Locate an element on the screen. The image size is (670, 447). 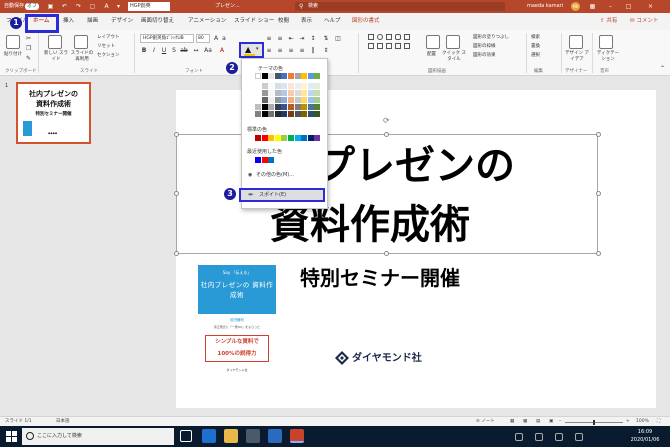
rectangle-shape-icon is located at coordinates (371, 37).